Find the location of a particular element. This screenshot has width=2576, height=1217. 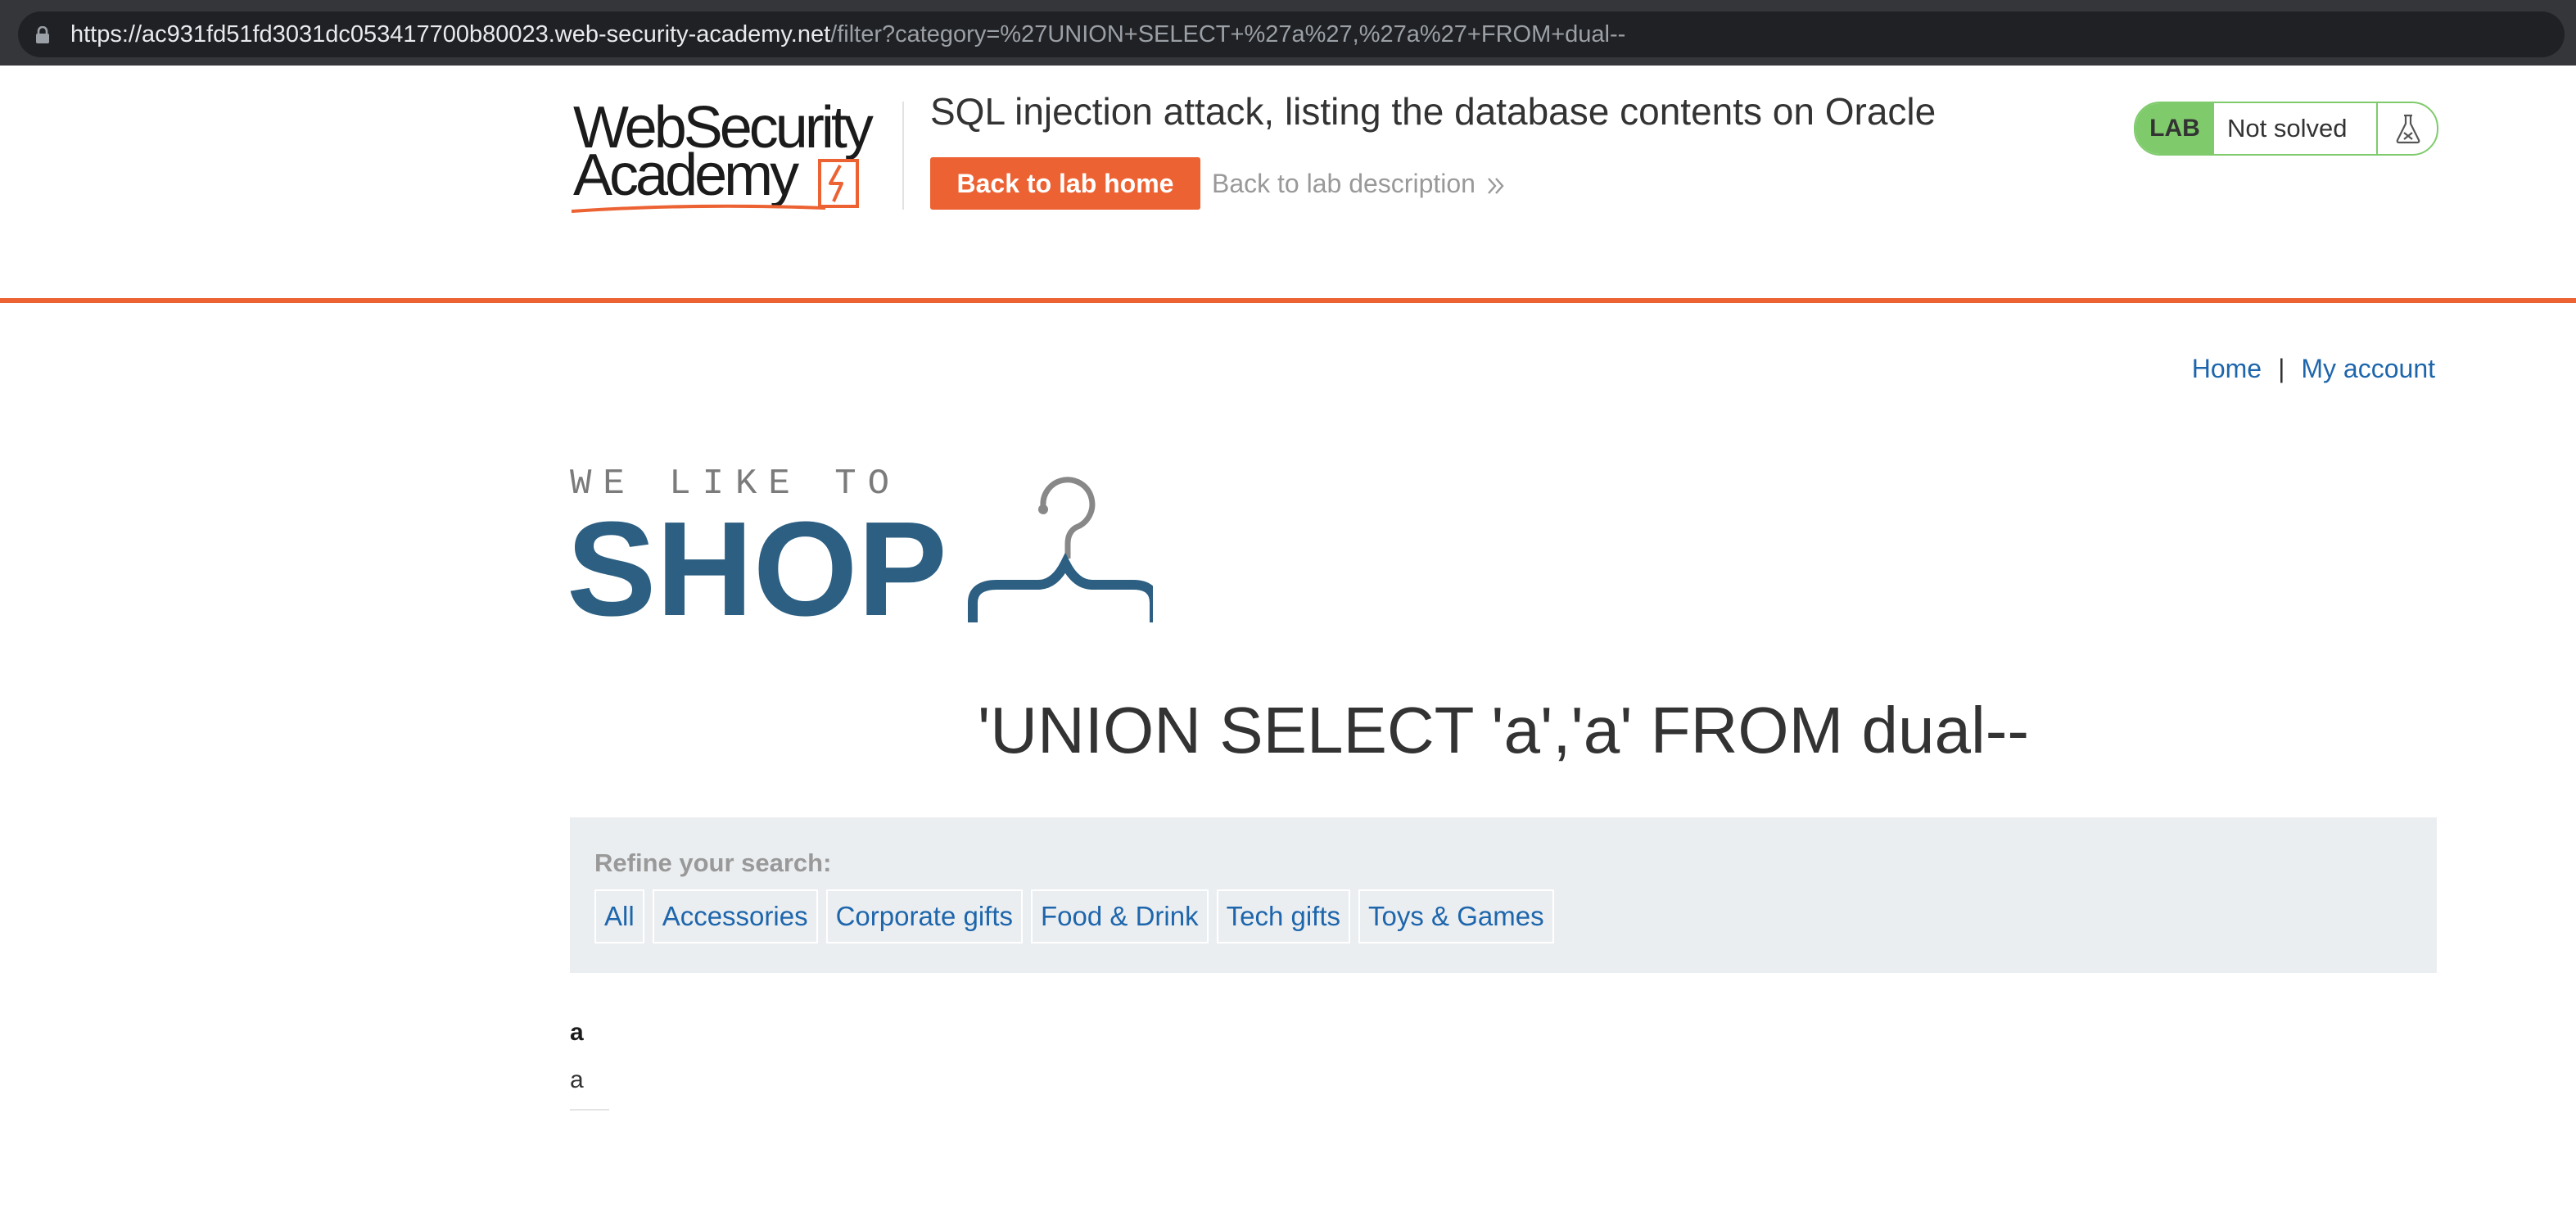

category-accessories-link: Accessories is located at coordinates (735, 916).